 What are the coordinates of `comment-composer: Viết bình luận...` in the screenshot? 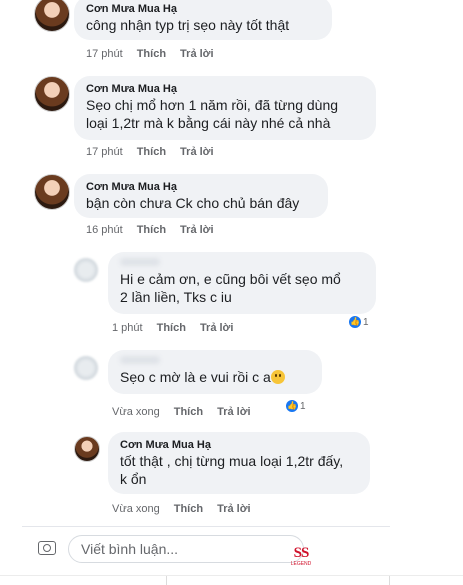 It's located at (206, 548).